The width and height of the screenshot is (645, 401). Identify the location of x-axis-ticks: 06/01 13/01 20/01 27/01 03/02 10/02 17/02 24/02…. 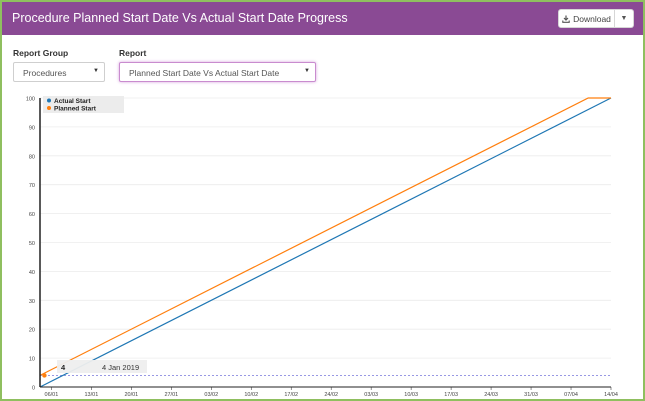
(331, 392).